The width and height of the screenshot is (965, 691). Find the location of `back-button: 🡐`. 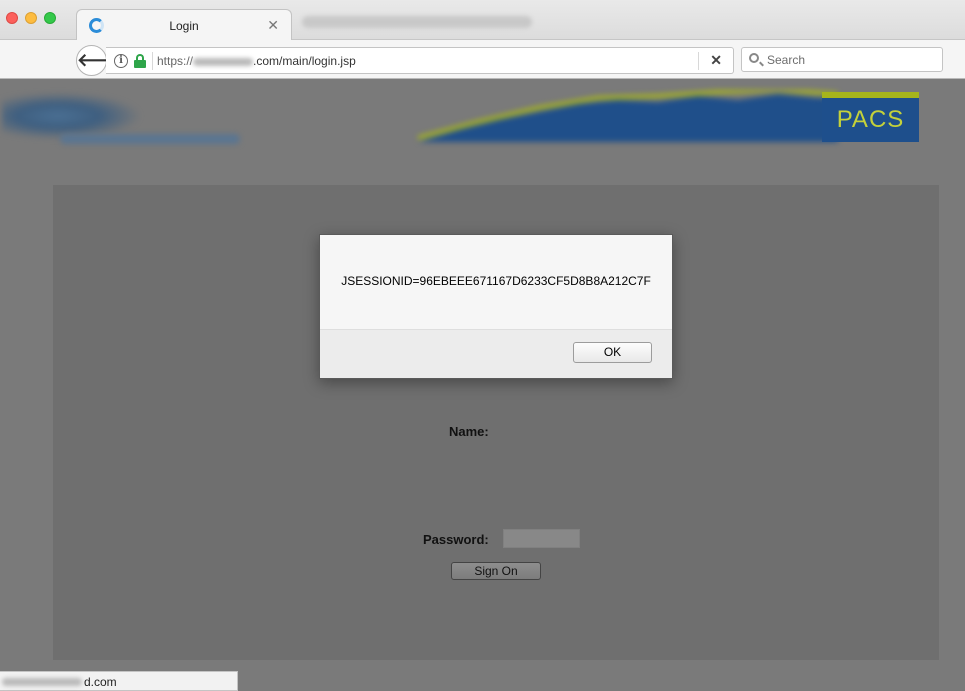

back-button: 🡐 is located at coordinates (100, 60).